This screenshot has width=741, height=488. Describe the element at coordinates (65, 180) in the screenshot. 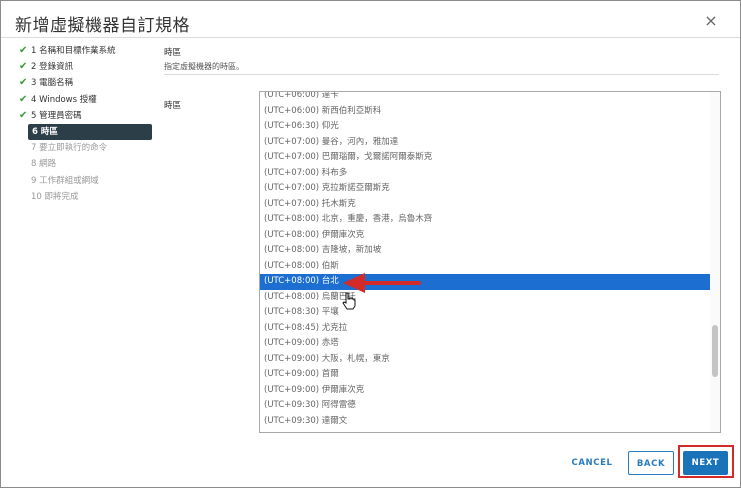

I see `step-label: 9 工作群組或網域` at that location.